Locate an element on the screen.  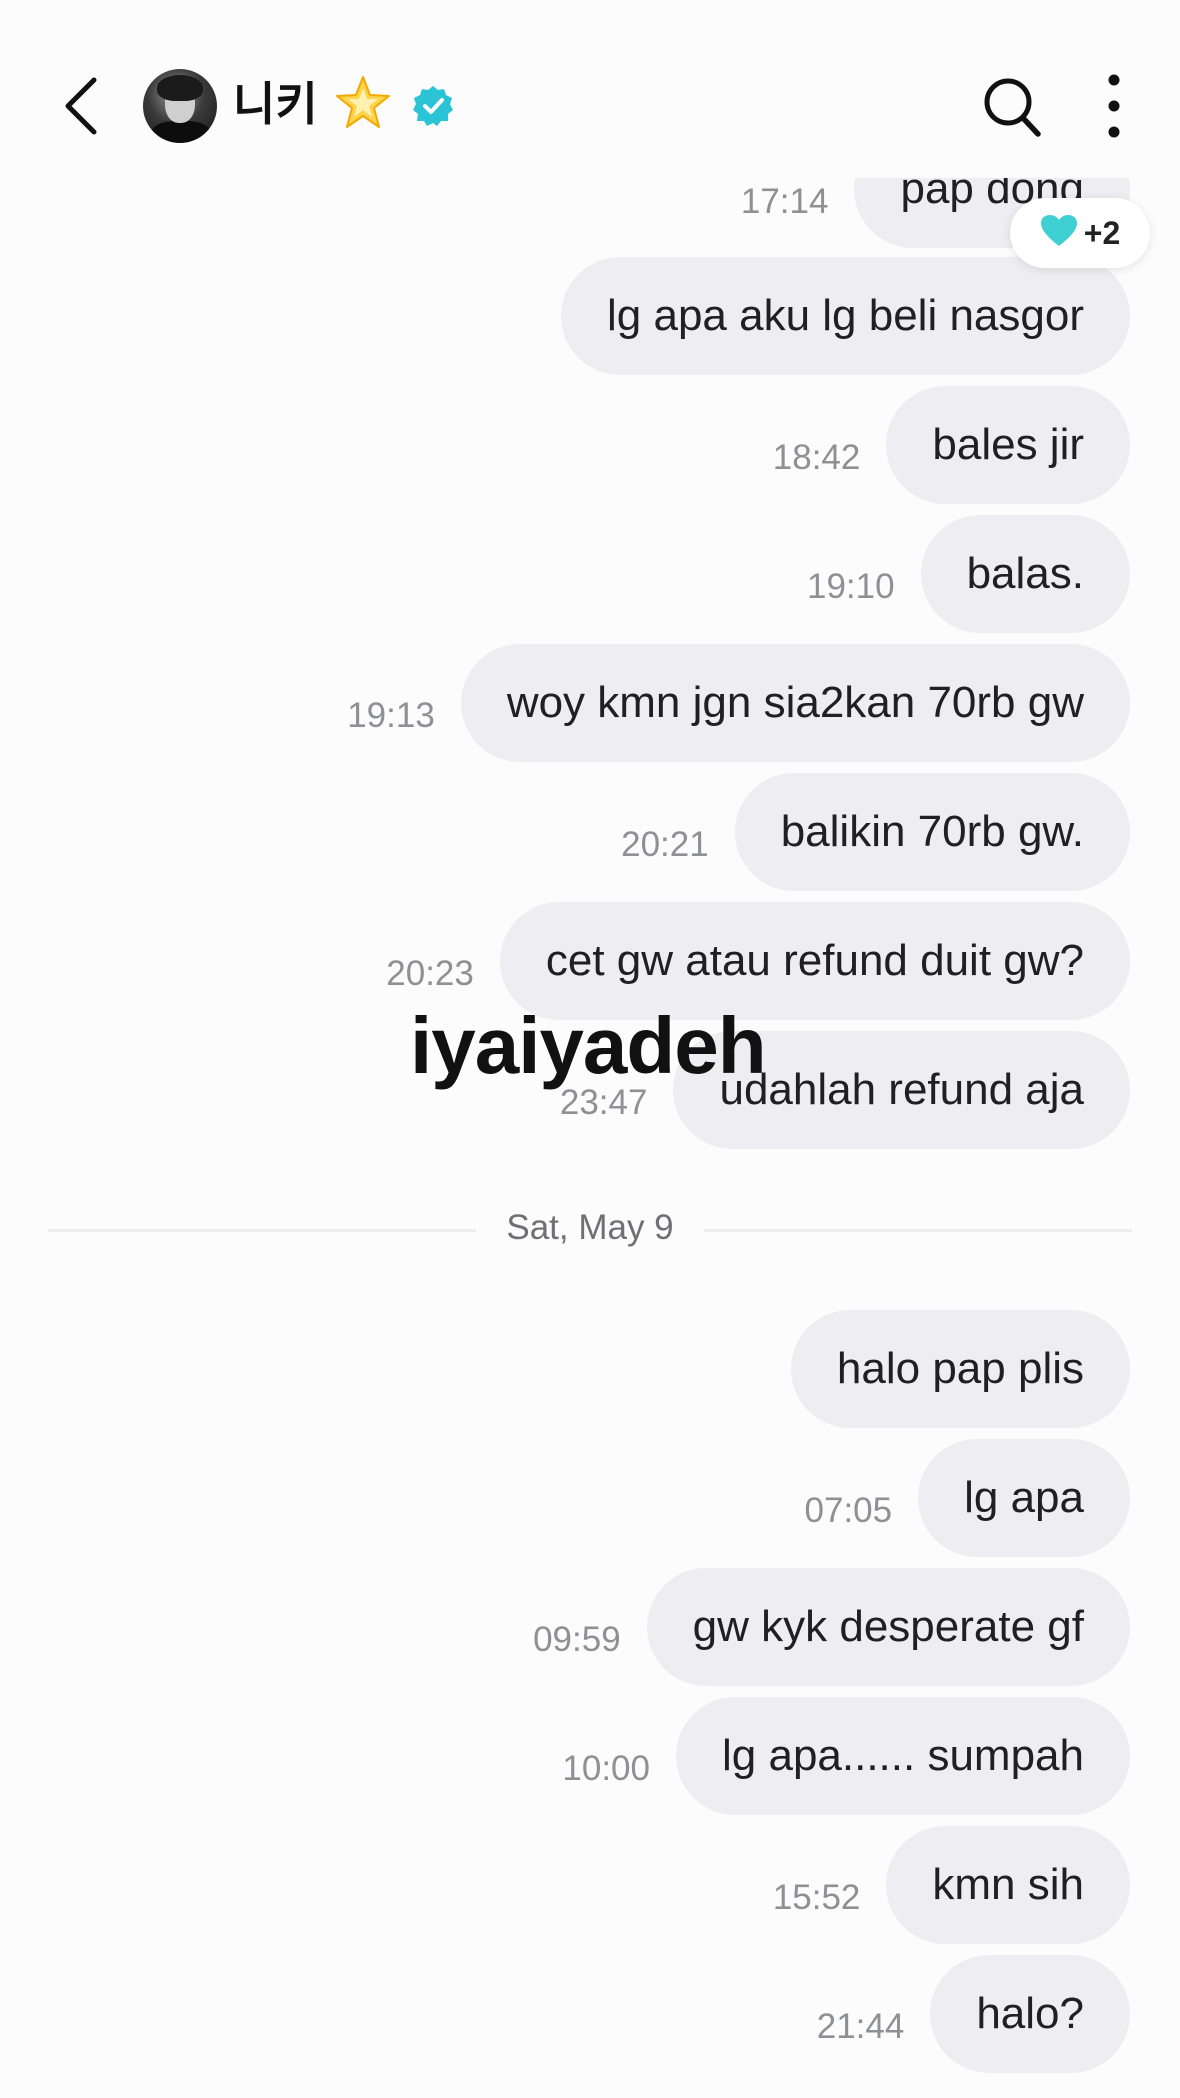
message-row: halo pap plis is located at coordinates (960, 1369).